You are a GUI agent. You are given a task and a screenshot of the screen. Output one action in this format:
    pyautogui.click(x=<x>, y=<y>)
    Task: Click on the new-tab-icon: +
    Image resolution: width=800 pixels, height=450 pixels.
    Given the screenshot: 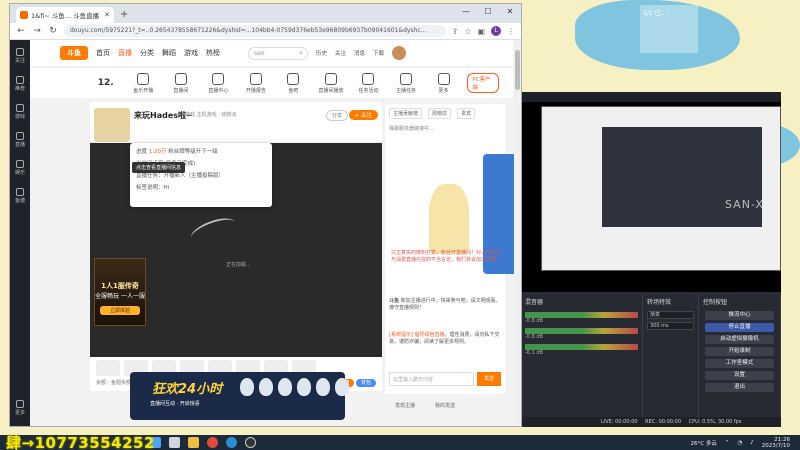 What is the action you would take?
    pyautogui.click(x=124, y=14)
    